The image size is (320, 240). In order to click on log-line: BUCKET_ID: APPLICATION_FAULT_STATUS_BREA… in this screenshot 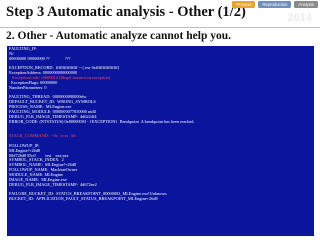, I will do `click(83, 199)`.